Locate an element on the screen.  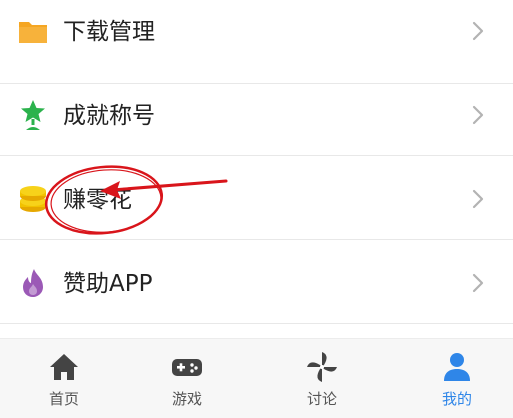
tab-discussion: 讨论 is located at coordinates (322, 378).